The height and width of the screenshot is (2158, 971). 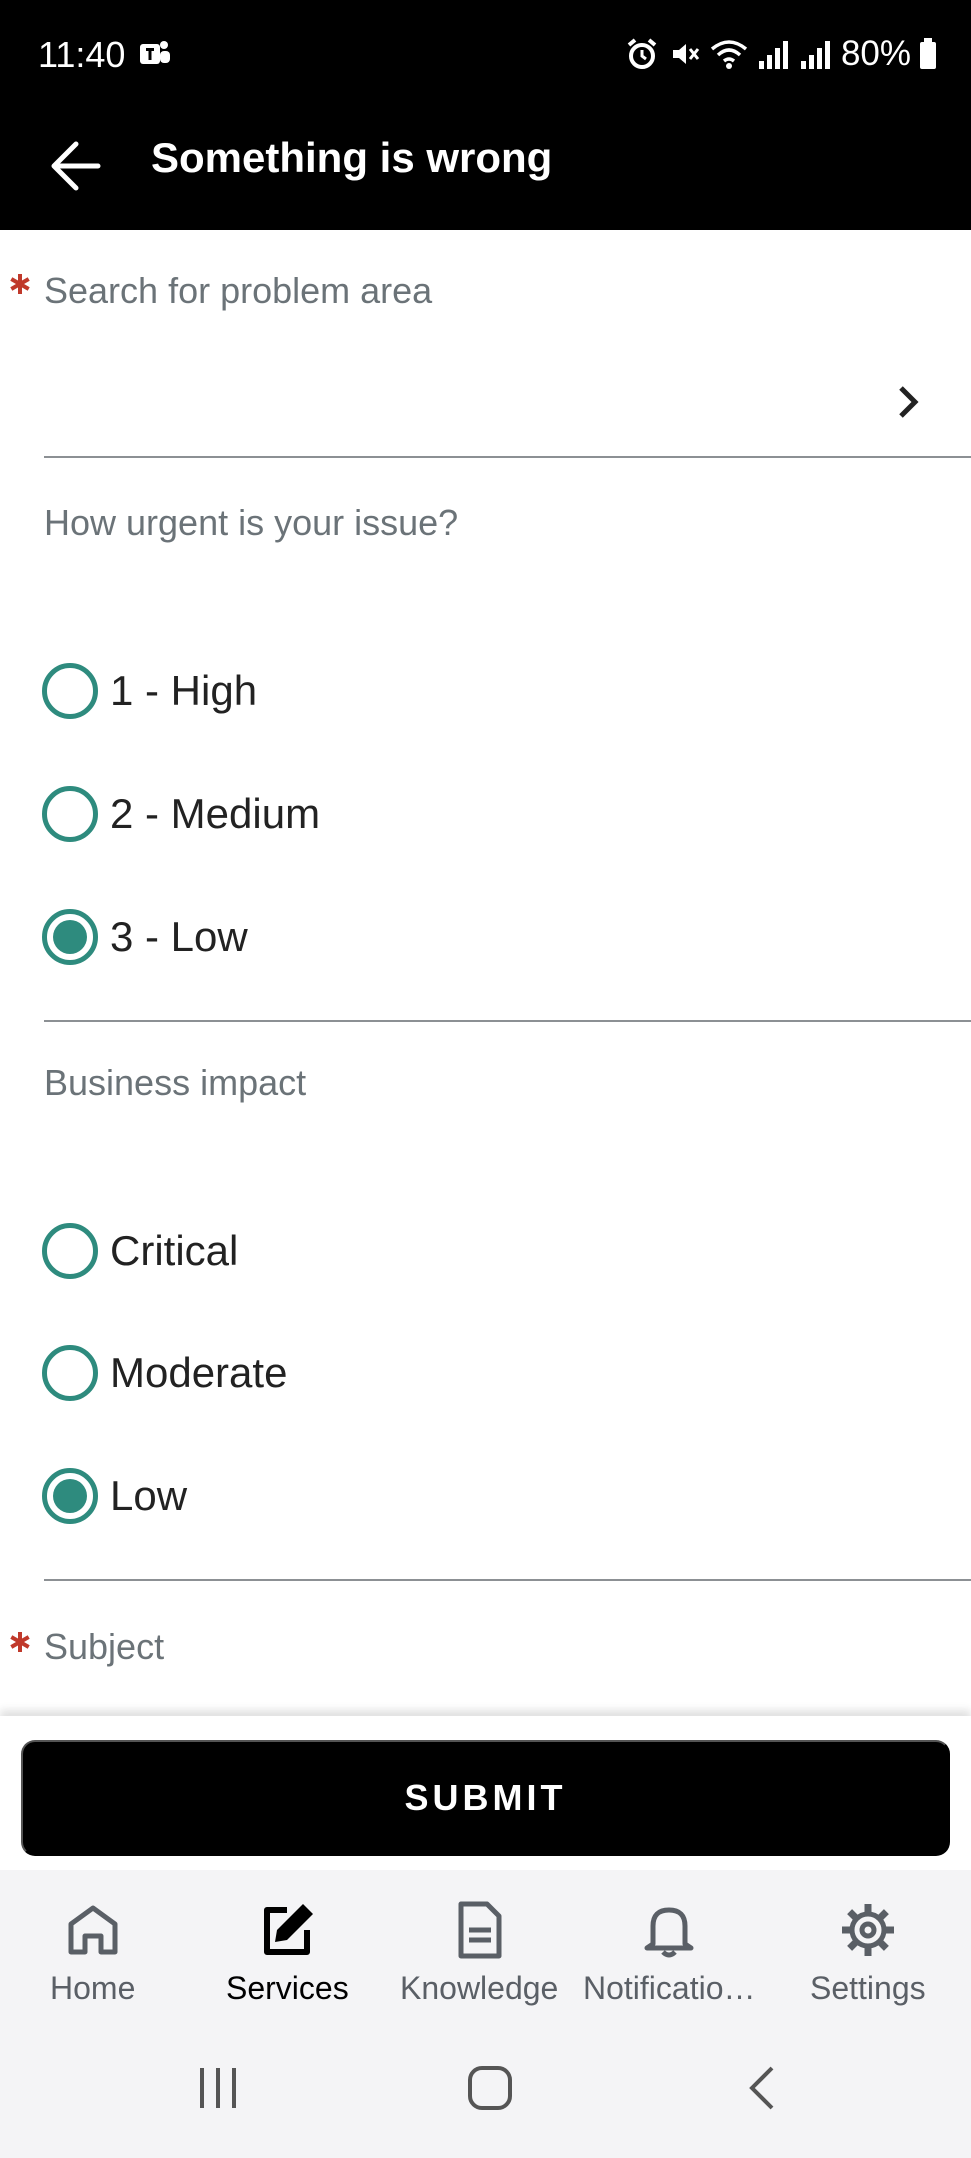 I want to click on urgency-option-low: 3 - Low, so click(x=145, y=937).